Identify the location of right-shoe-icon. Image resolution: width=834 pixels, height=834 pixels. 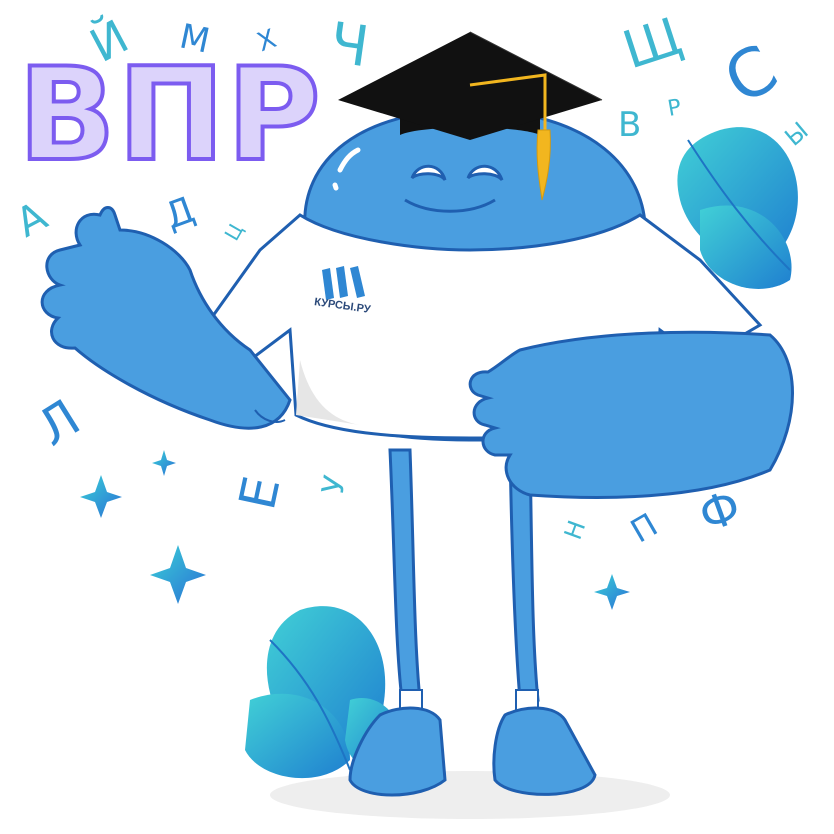
(544, 751).